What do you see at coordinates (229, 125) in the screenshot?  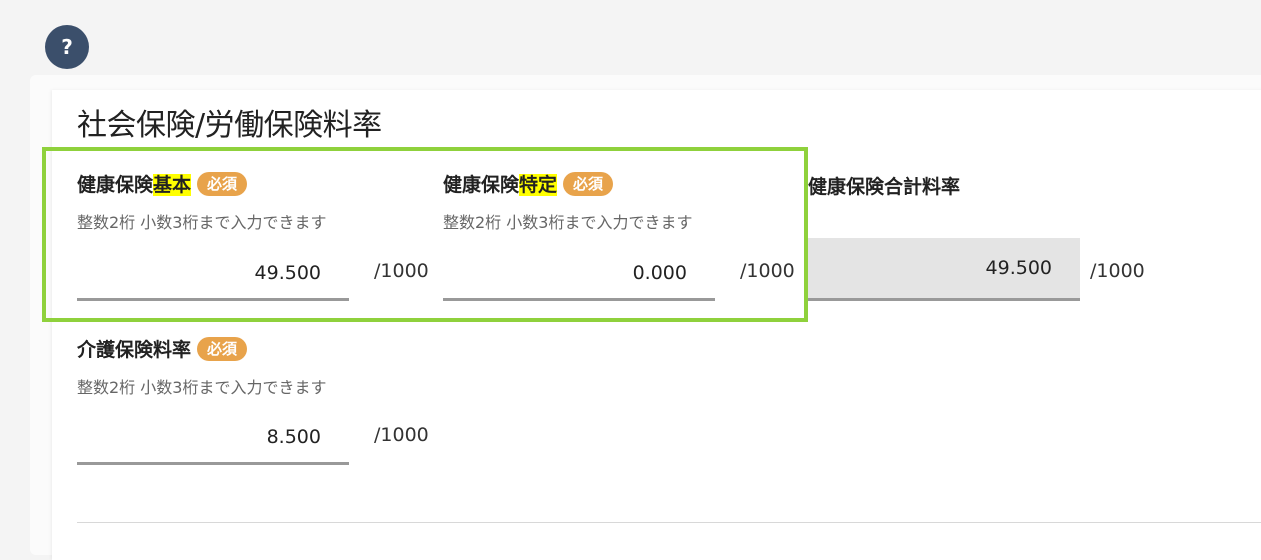 I see `section-title: 社会保険/労働保険料率` at bounding box center [229, 125].